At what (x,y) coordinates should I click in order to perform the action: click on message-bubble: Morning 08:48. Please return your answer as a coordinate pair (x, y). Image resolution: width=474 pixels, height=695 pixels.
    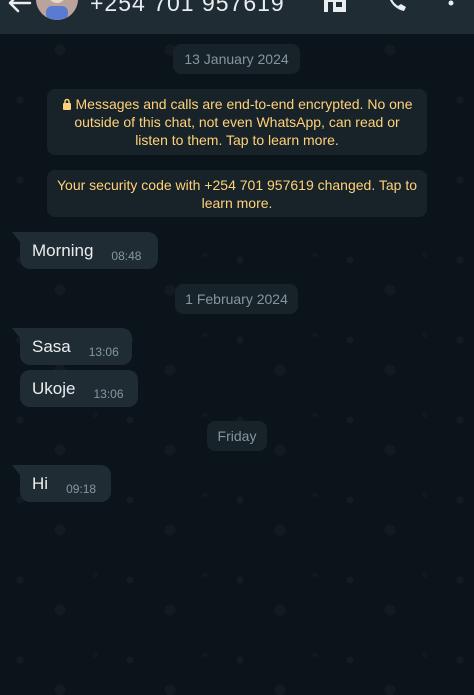
    Looking at the image, I should click on (85, 250).